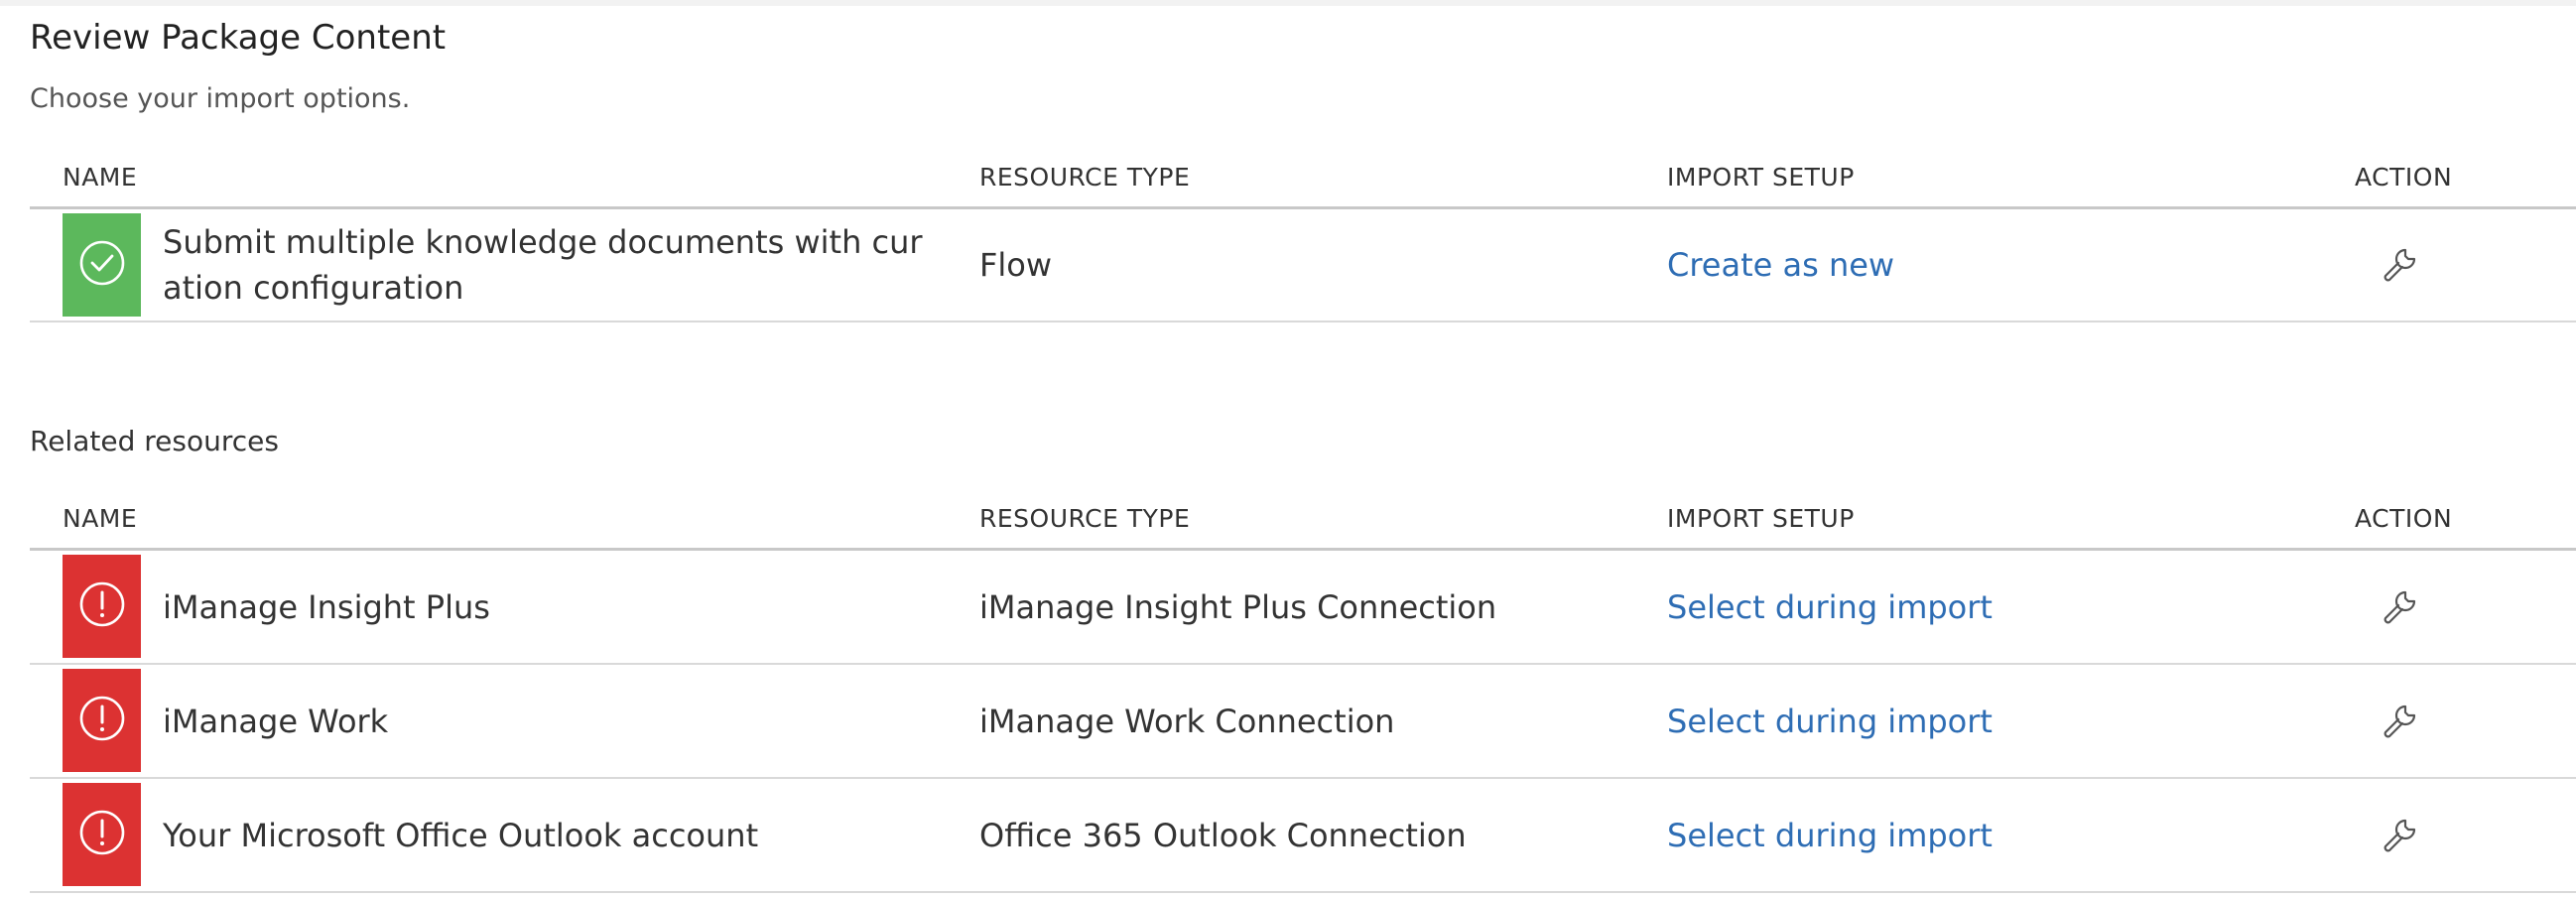 The image size is (2576, 899). What do you see at coordinates (155, 441) in the screenshot?
I see `related-resources-title: Related resources` at bounding box center [155, 441].